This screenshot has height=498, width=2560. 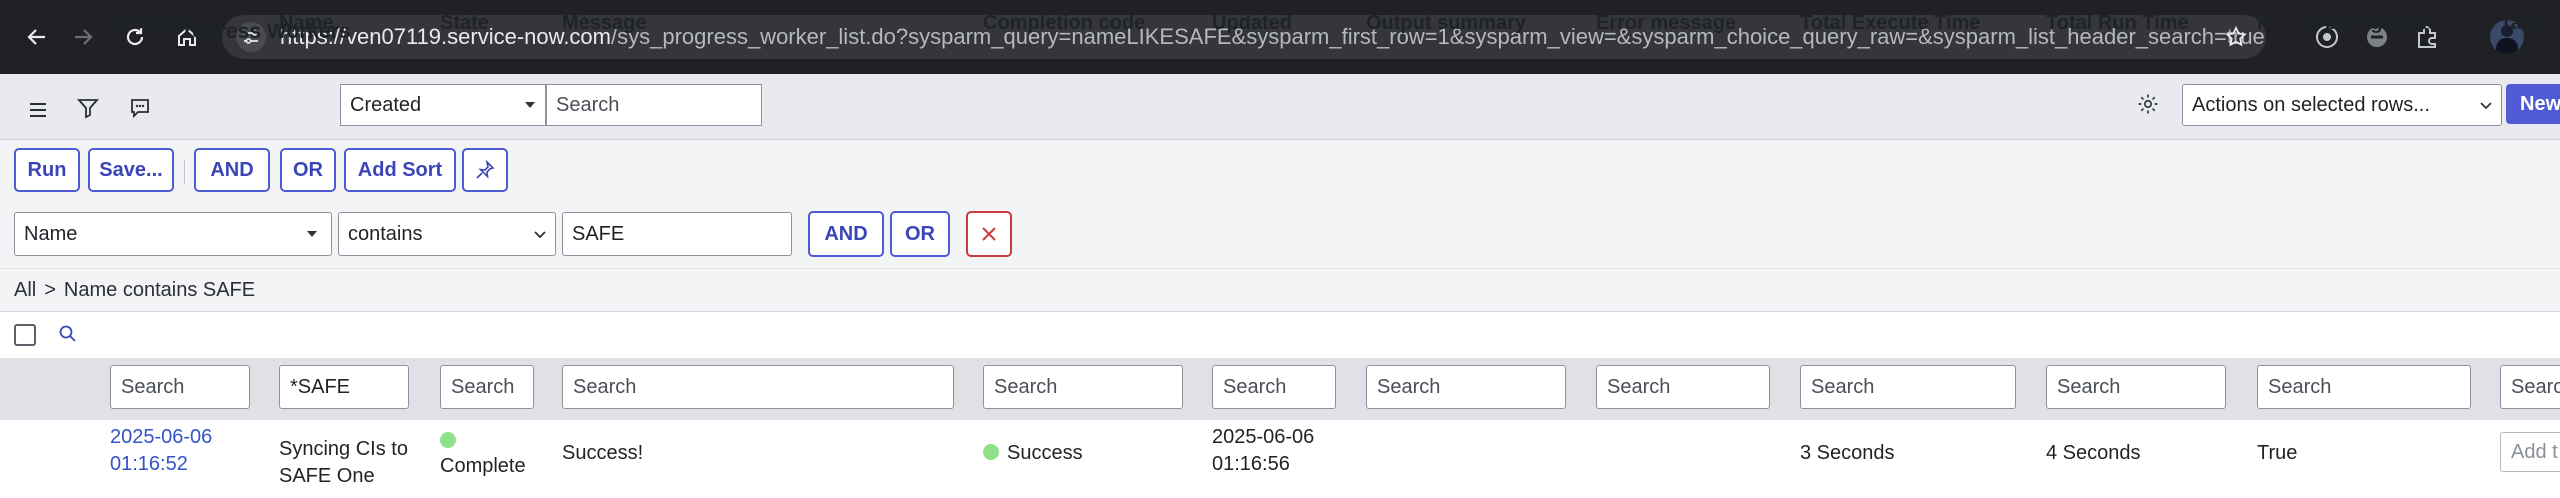 I want to click on column-header-total-run-time: Total Run Time, so click(x=2117, y=23).